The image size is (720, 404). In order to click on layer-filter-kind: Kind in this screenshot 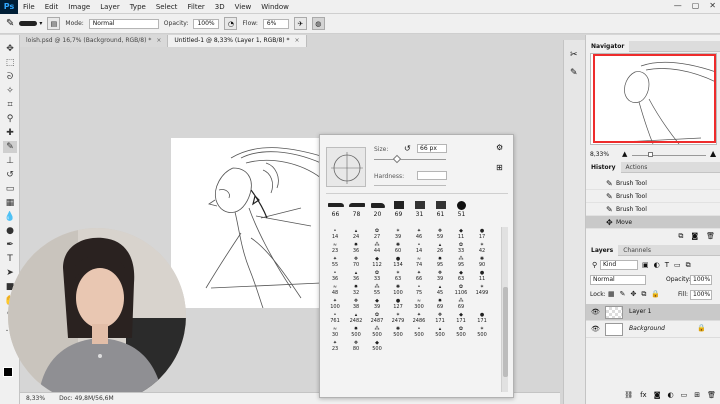, I will do `click(619, 265)`.